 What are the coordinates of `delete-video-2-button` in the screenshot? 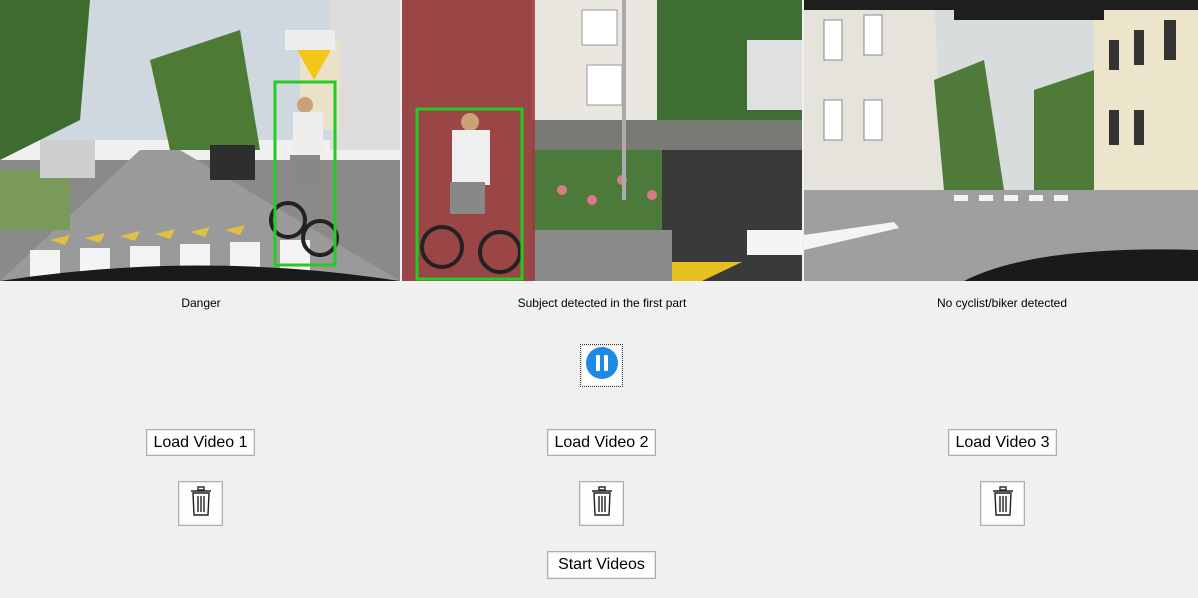 It's located at (601, 503).